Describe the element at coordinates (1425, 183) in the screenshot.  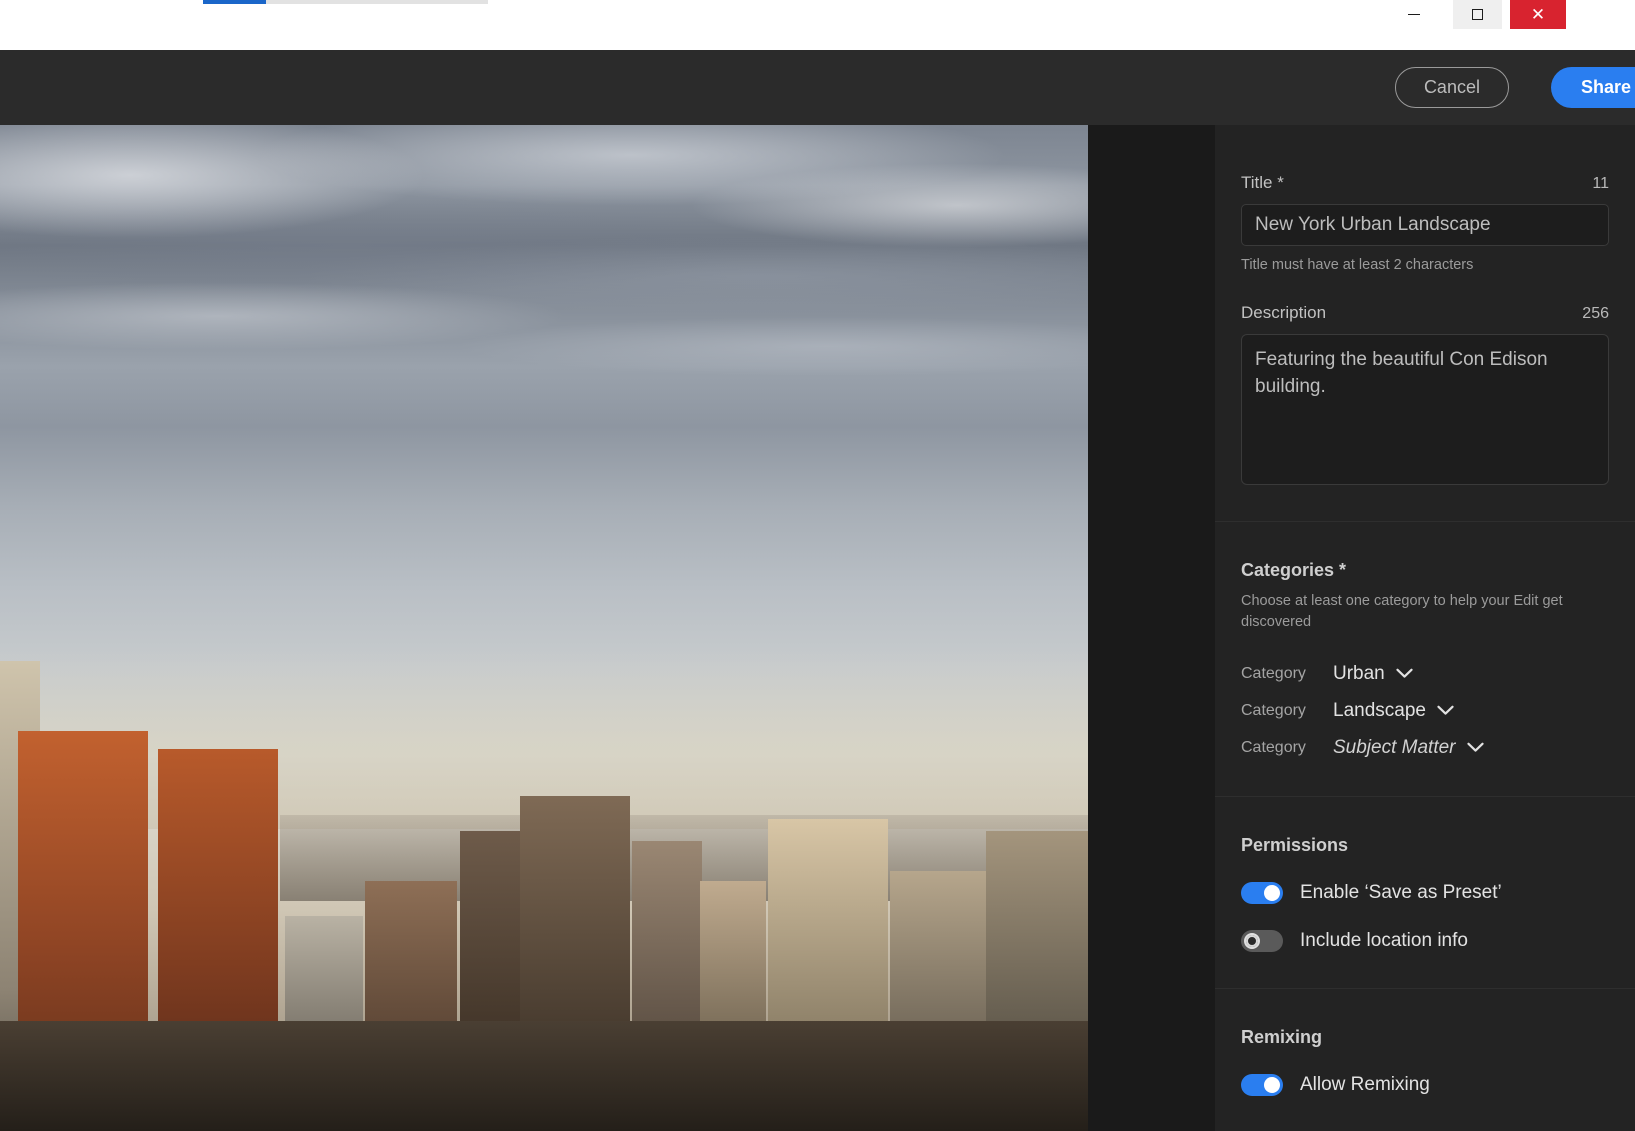
I see `title-field-header: Title * 11` at that location.